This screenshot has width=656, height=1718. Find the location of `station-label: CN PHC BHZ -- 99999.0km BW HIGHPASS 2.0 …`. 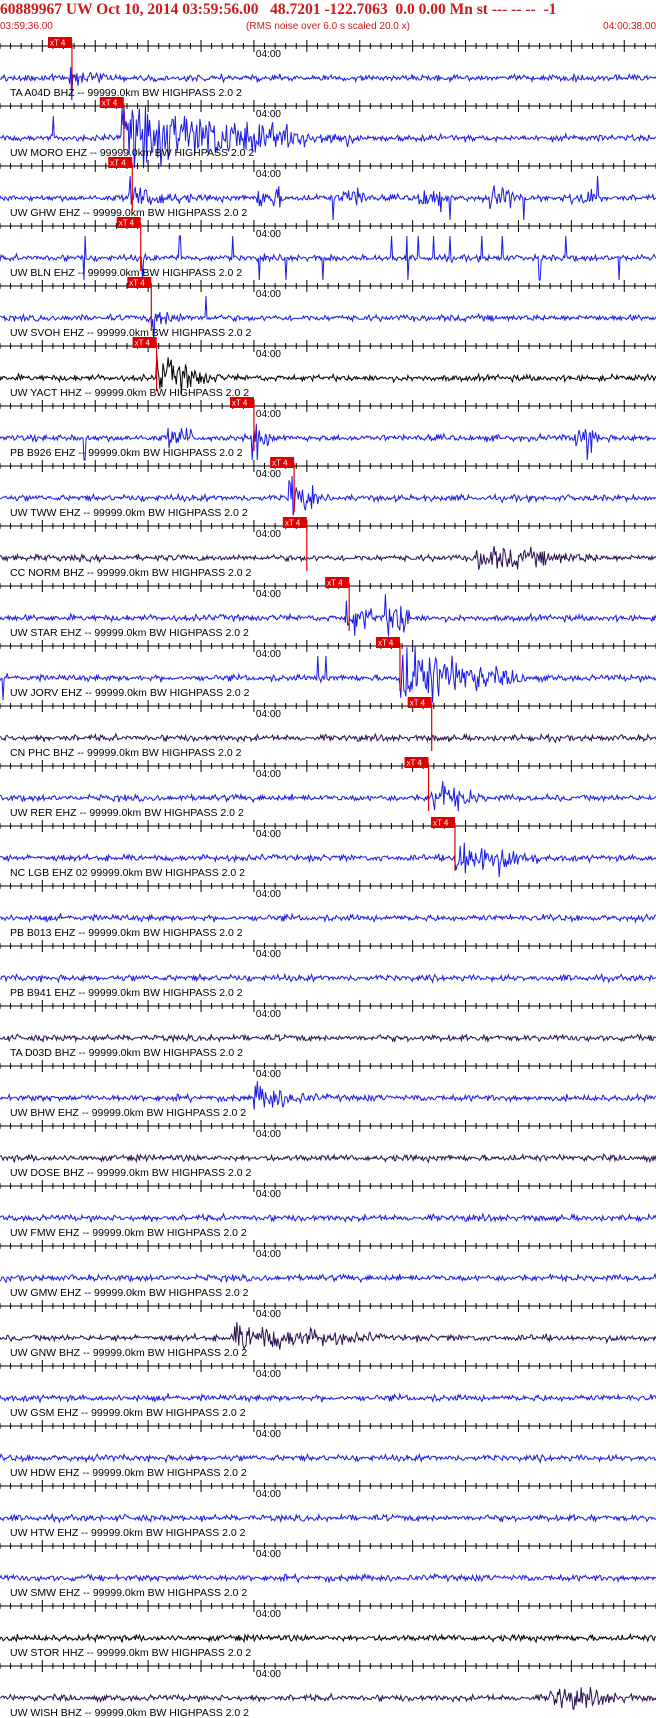

station-label: CN PHC BHZ -- 99999.0km BW HIGHPASS 2.0 … is located at coordinates (126, 753).